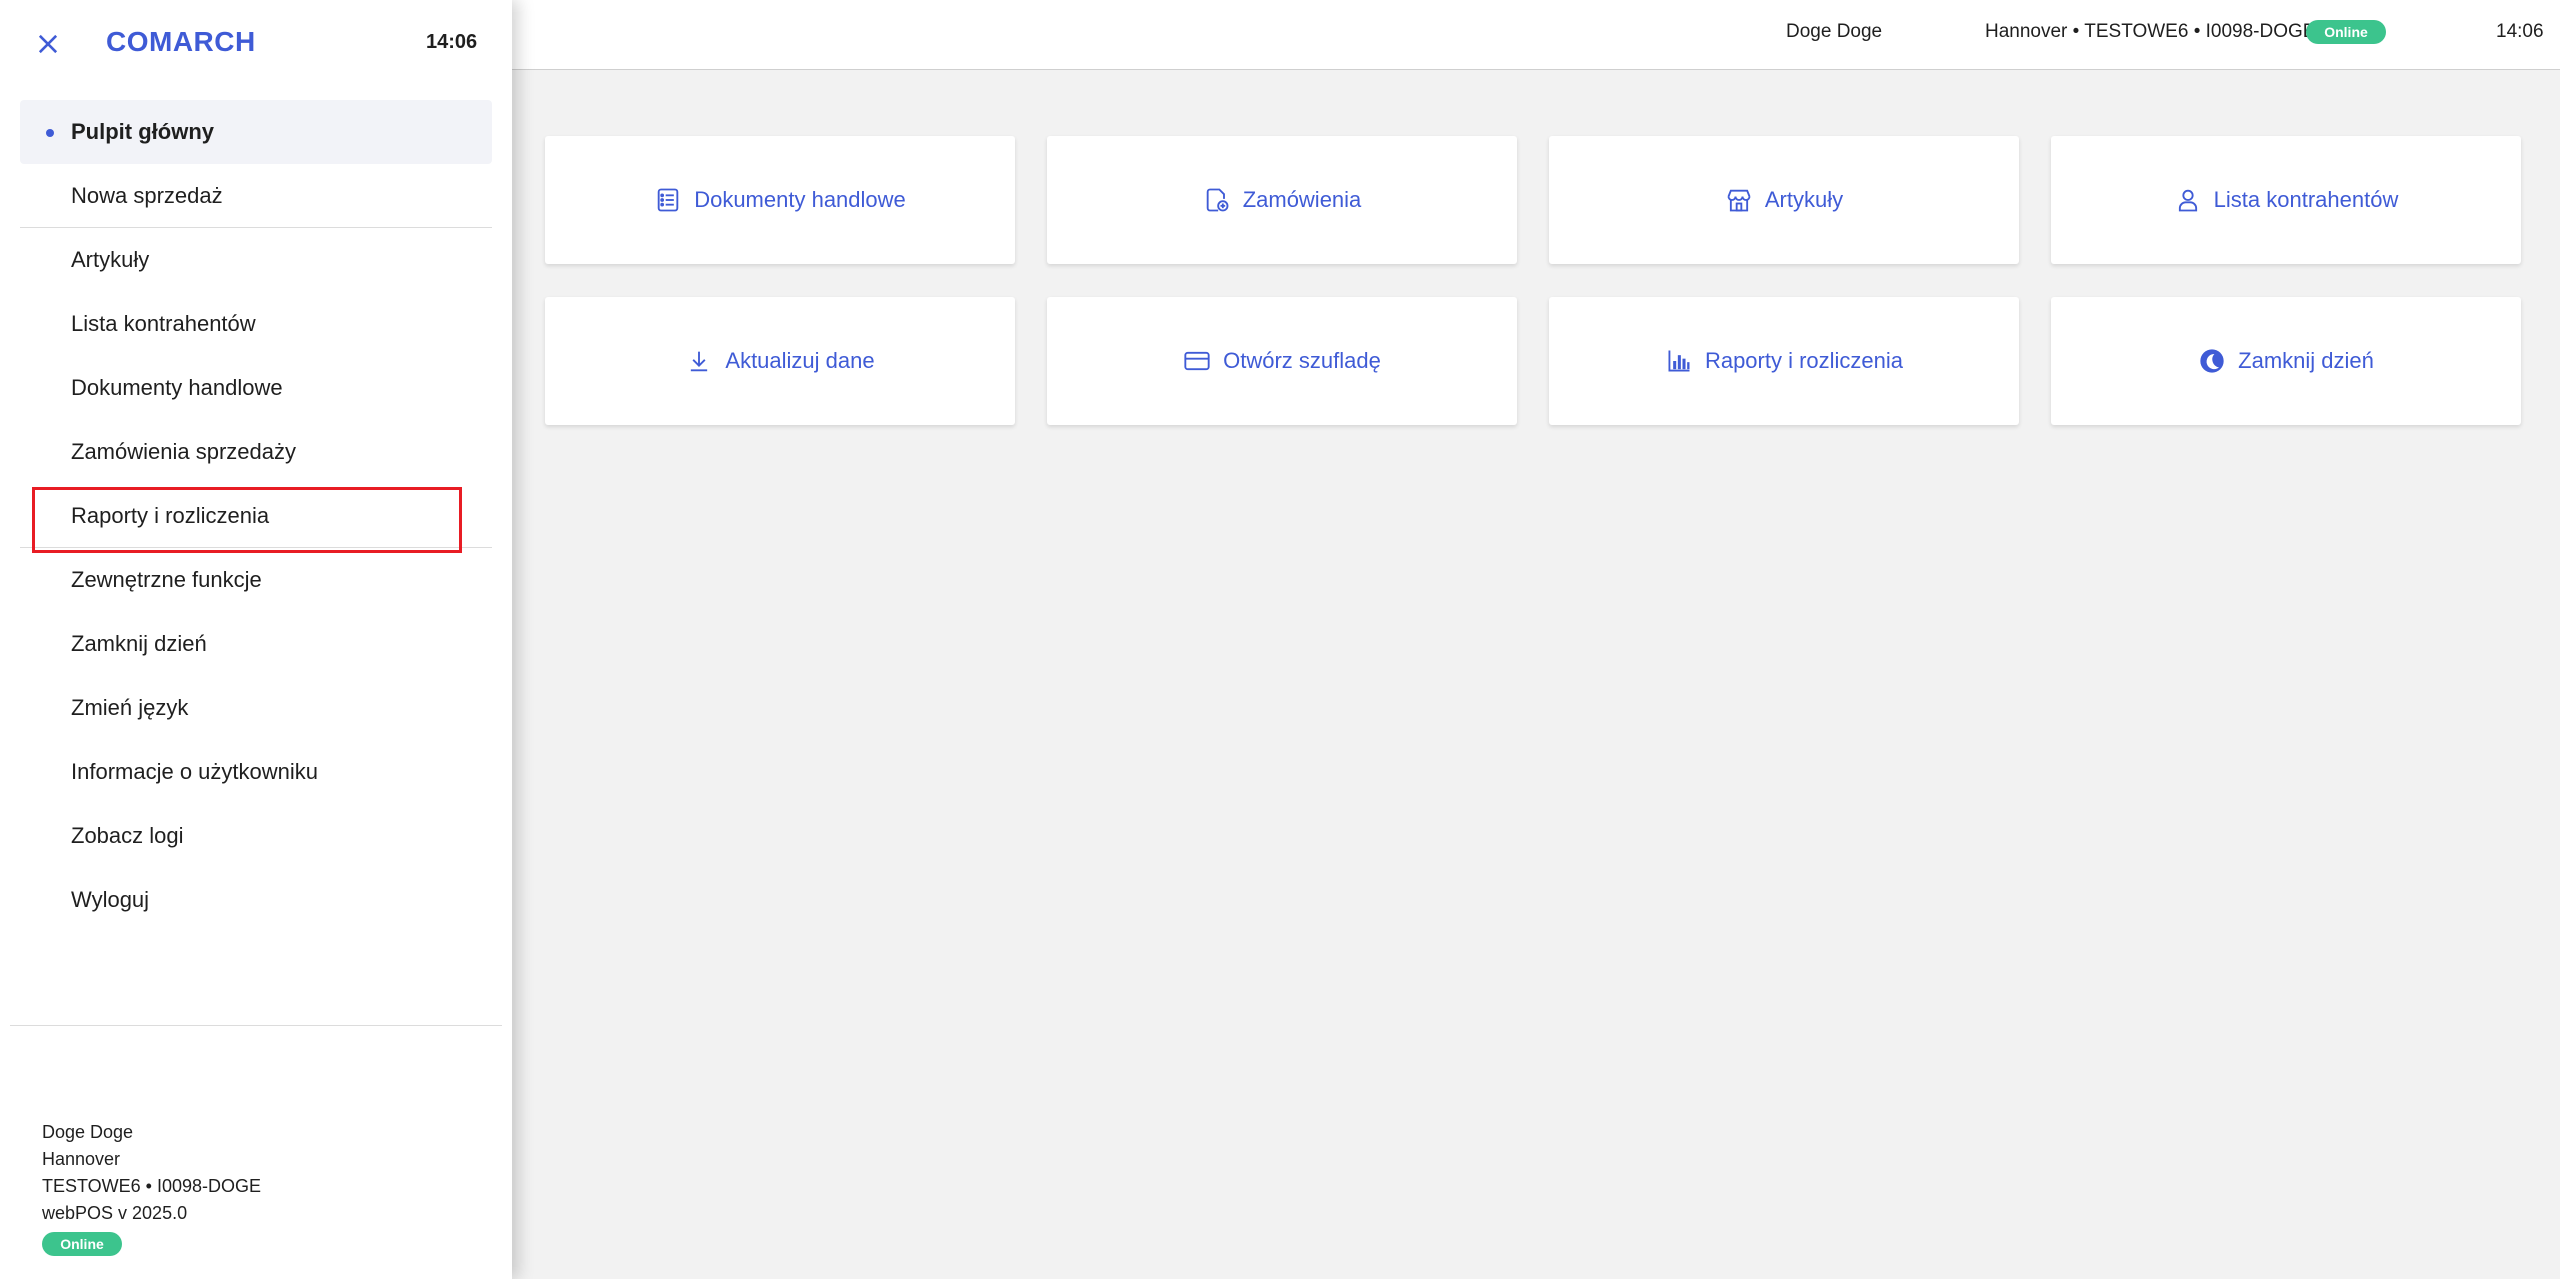  Describe the element at coordinates (256, 708) in the screenshot. I see `sidebar-item-zmien-jezyk: Zmień język` at that location.